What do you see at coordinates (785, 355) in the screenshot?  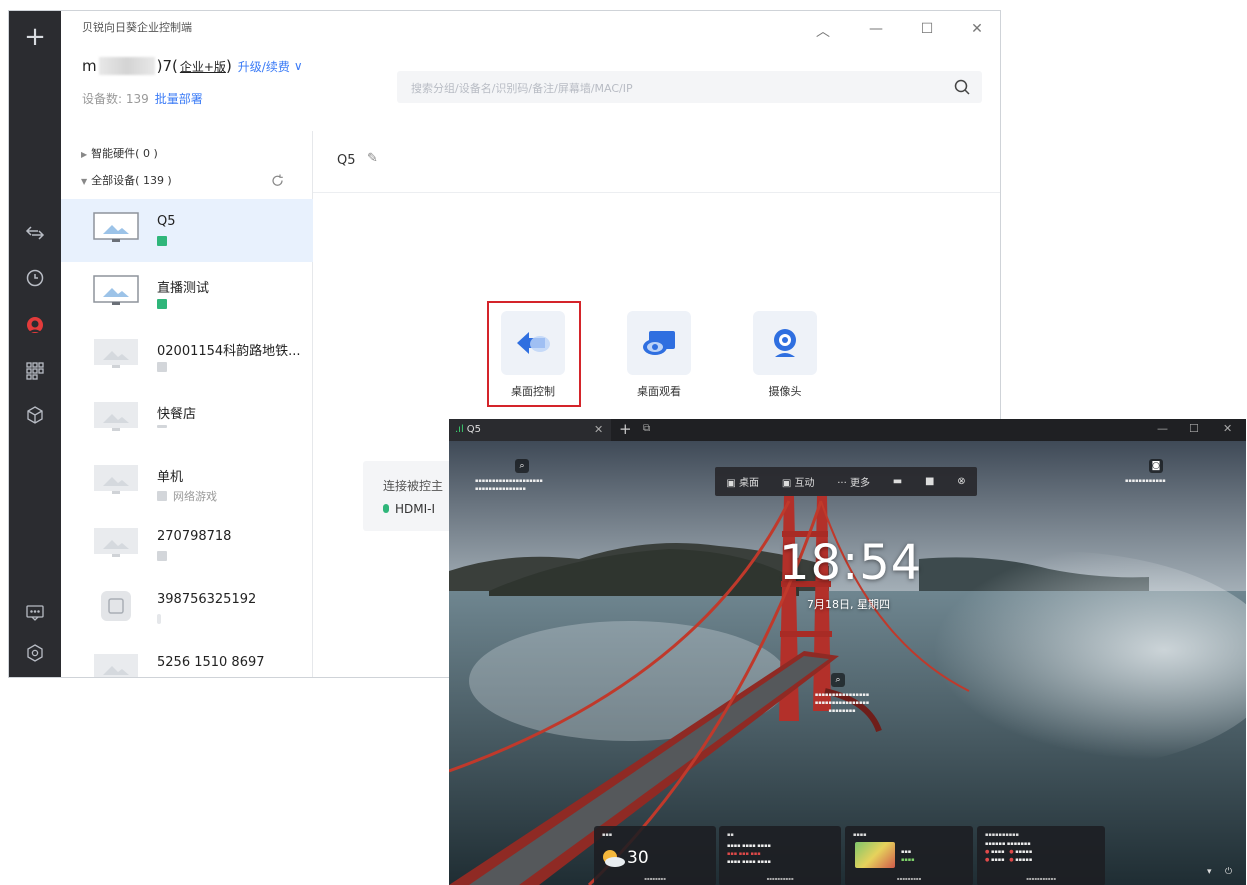 I see `camera-button: 摄像头` at bounding box center [785, 355].